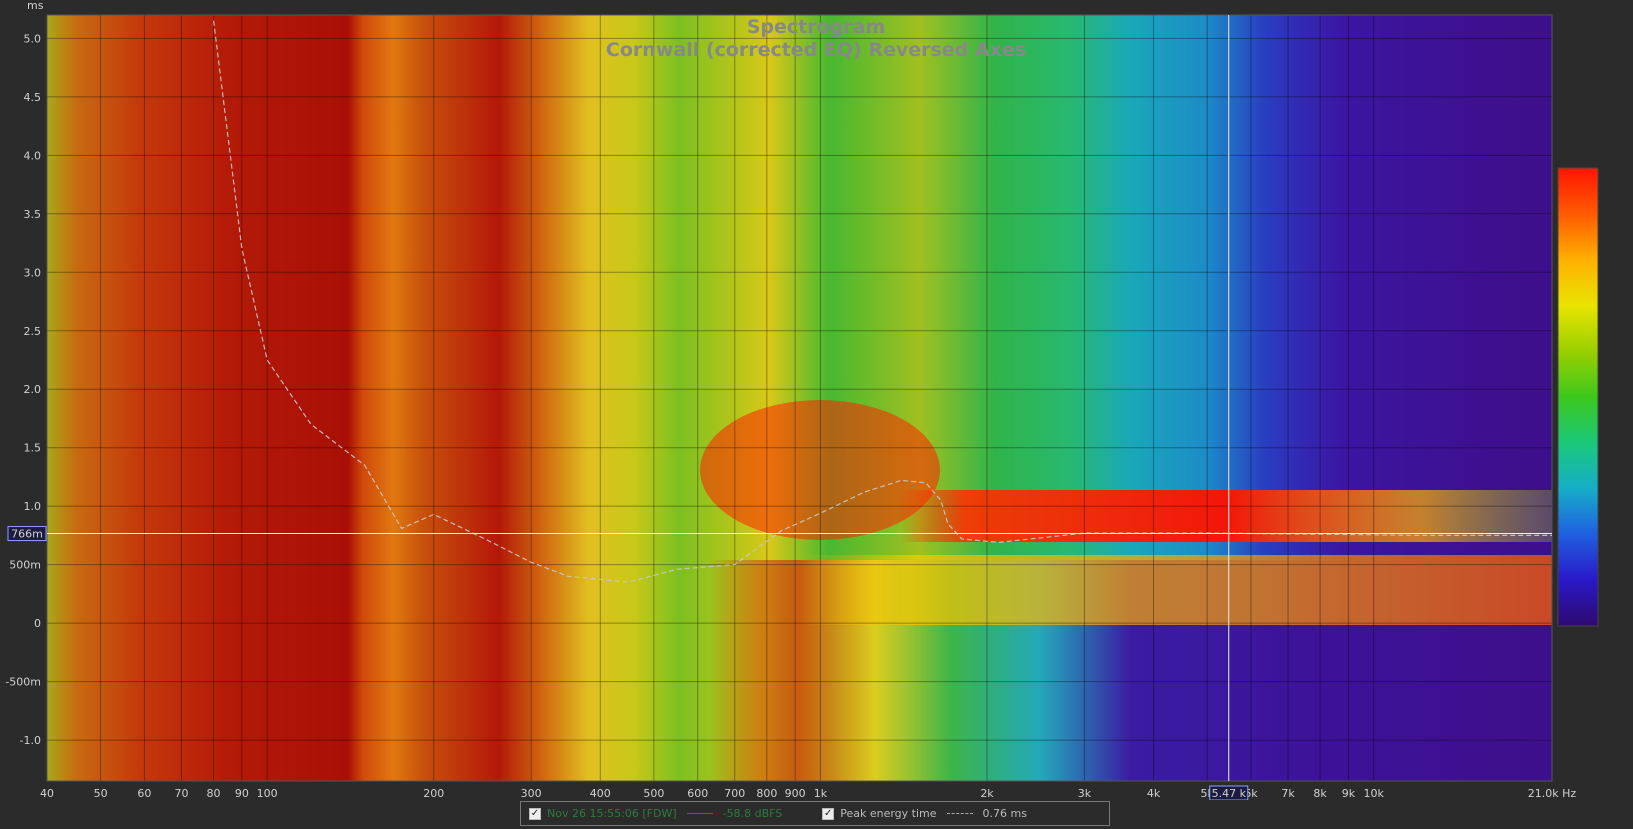 This screenshot has height=829, width=1633. What do you see at coordinates (37, 623) in the screenshot?
I see `y-tick-label: 0` at bounding box center [37, 623].